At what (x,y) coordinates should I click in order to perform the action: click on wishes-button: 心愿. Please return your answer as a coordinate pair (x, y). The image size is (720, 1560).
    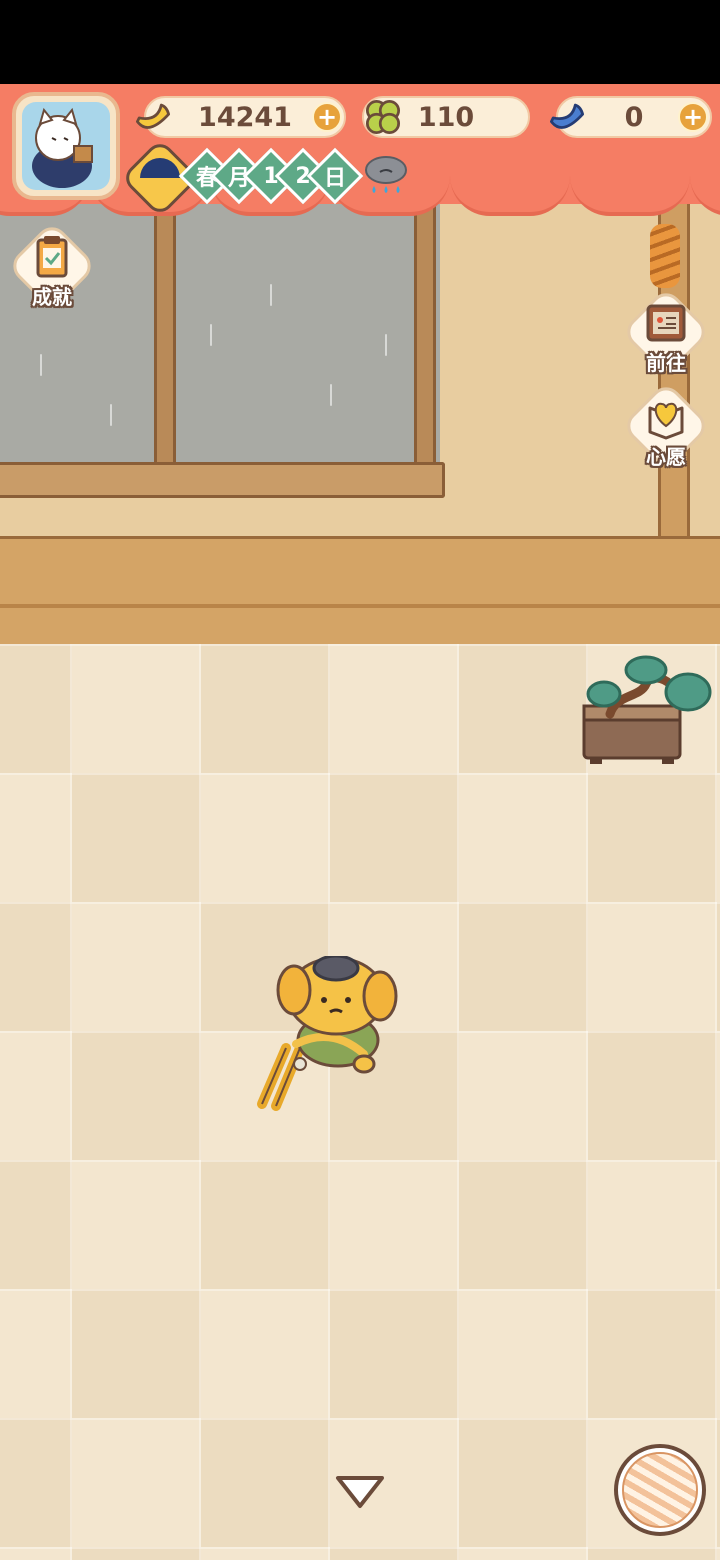
    Looking at the image, I should click on (666, 426).